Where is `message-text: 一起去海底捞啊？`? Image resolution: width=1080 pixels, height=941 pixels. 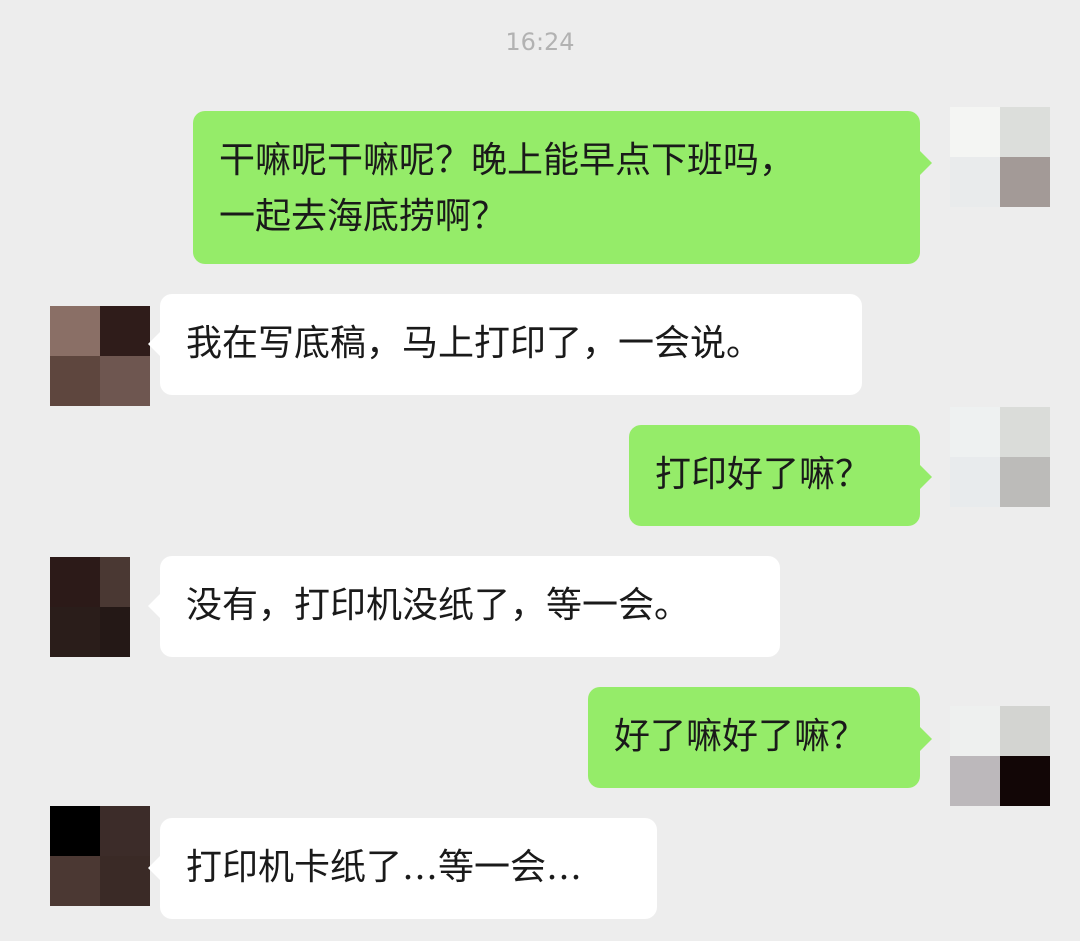 message-text: 一起去海底捞啊？ is located at coordinates (363, 216).